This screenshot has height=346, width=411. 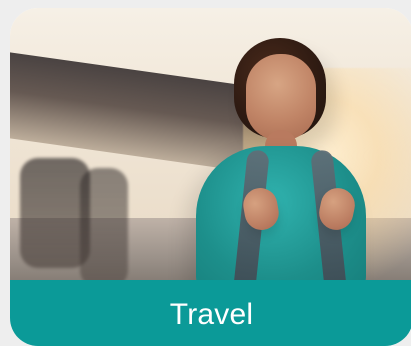 I want to click on category-label: Travel, so click(x=211, y=314).